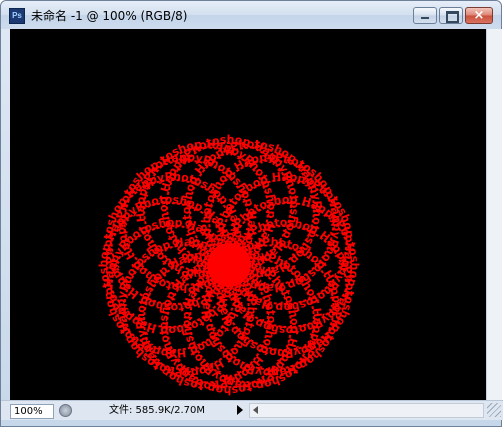  Describe the element at coordinates (255, 410) in the screenshot. I see `scroll-left-arrow-icon` at that location.